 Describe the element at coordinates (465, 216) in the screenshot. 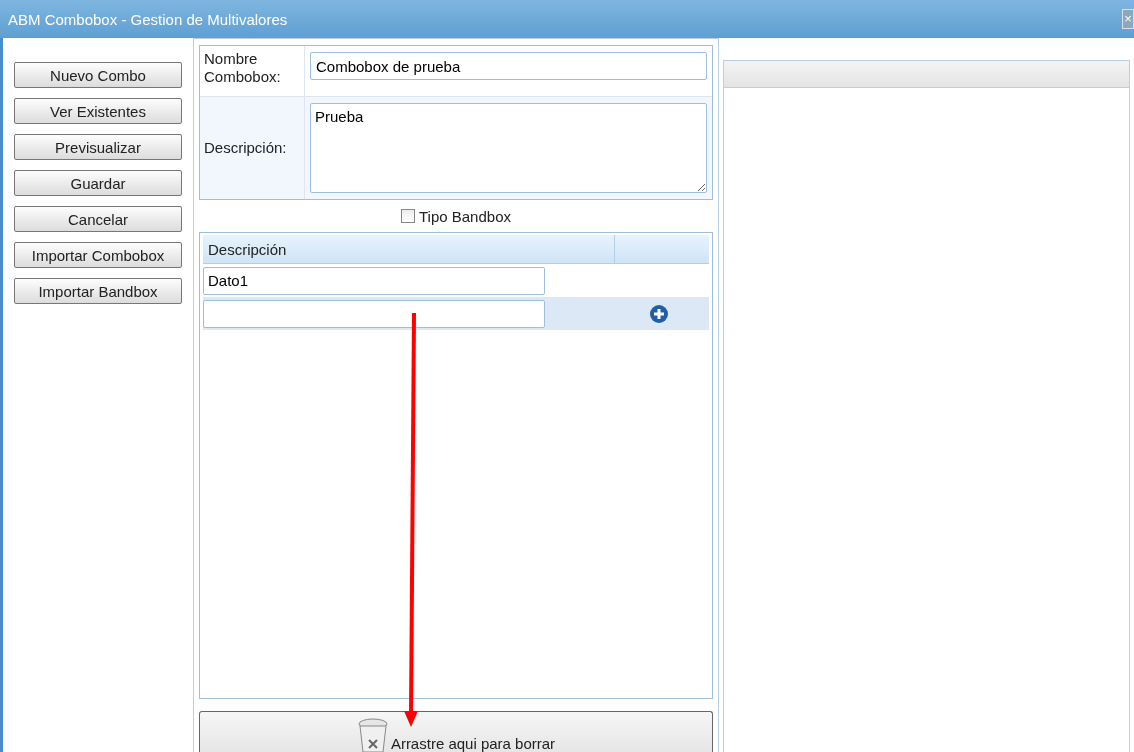

I see `checkbox-label: Tipo Bandbox` at that location.